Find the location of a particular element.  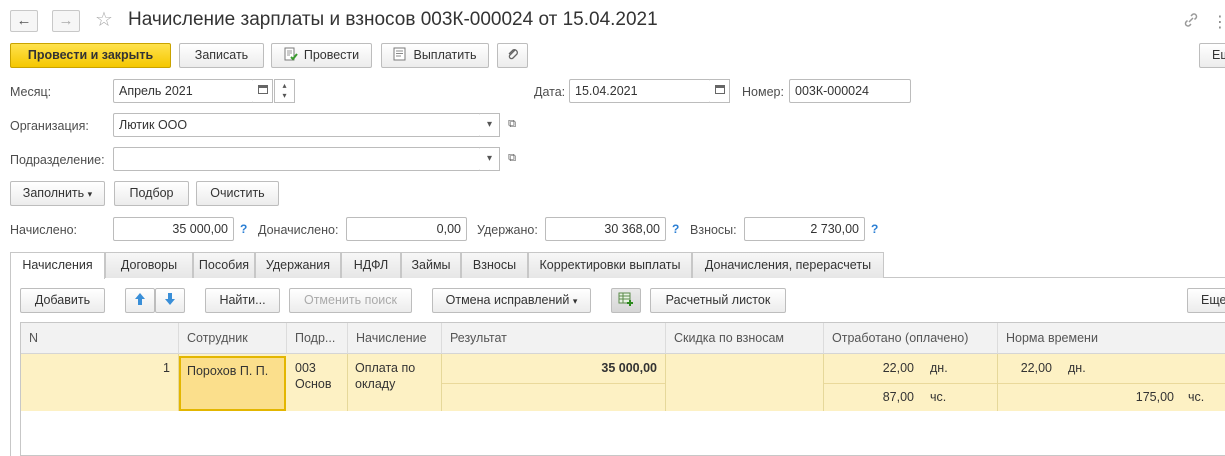

add-row-label: Добавить is located at coordinates (62, 300).